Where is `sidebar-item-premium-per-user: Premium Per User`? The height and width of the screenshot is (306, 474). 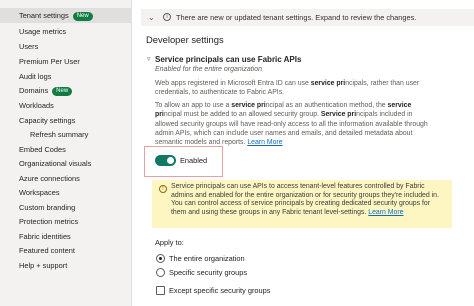 sidebar-item-premium-per-user: Premium Per User is located at coordinates (65, 61).